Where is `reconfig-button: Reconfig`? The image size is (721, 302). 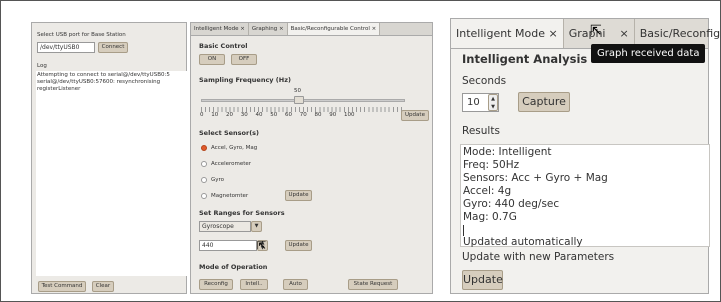 reconfig-button: Reconfig is located at coordinates (216, 284).